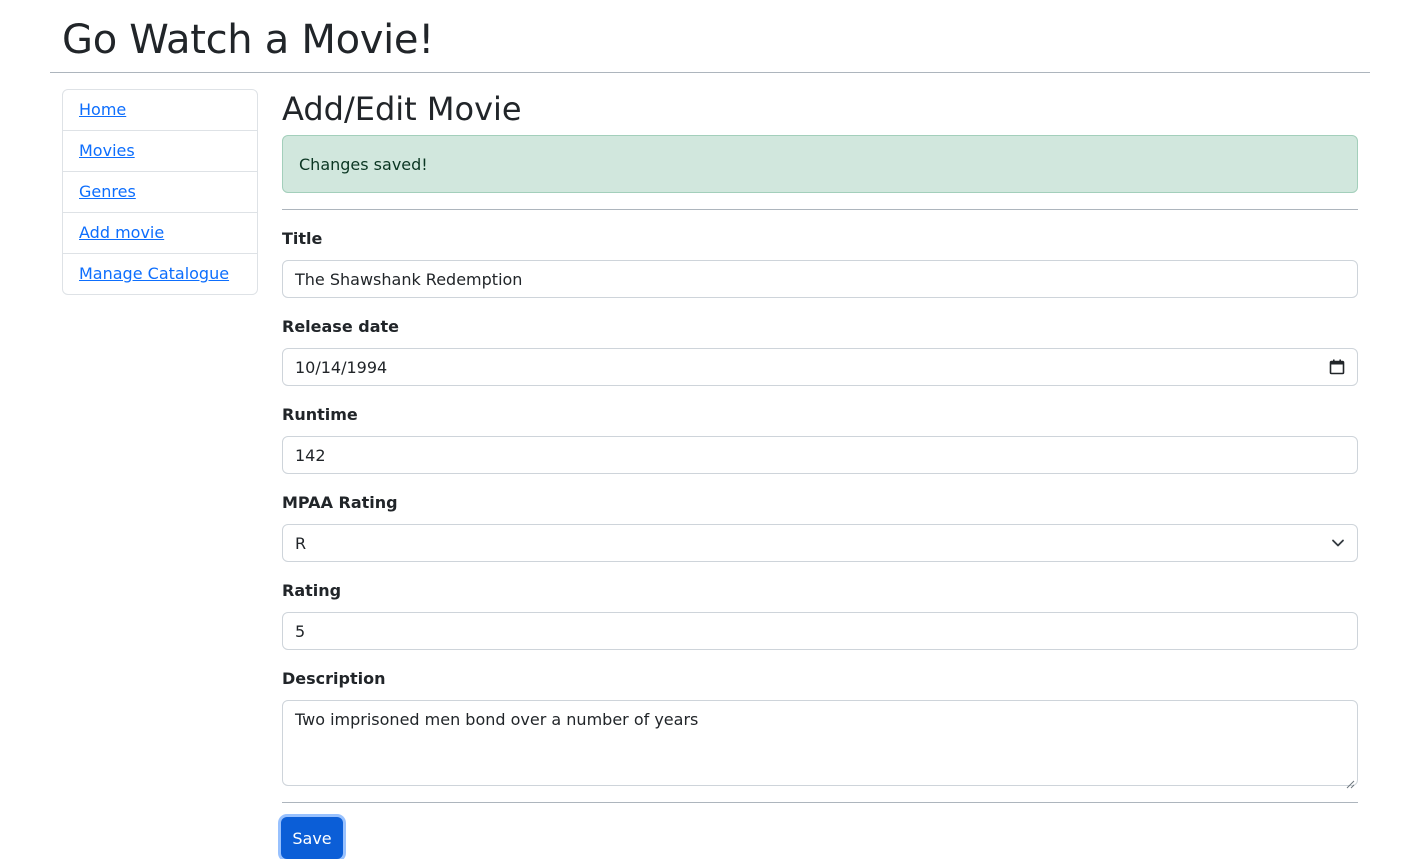  What do you see at coordinates (160, 232) in the screenshot?
I see `sidebar-item-add-movie: Add movie` at bounding box center [160, 232].